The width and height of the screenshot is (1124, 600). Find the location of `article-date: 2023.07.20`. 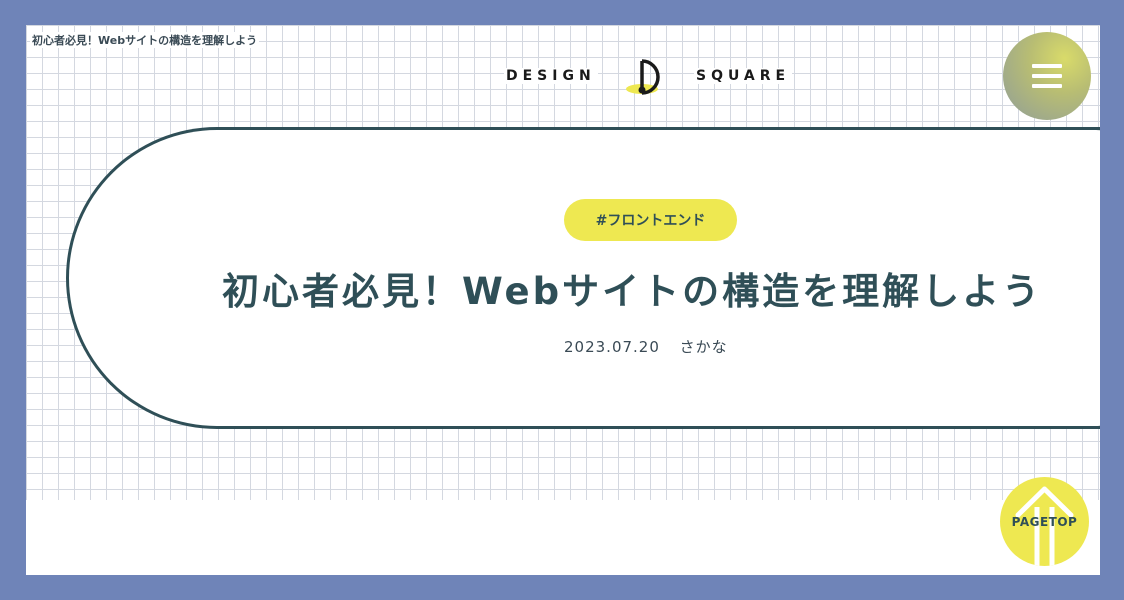

article-date: 2023.07.20 is located at coordinates (612, 347).